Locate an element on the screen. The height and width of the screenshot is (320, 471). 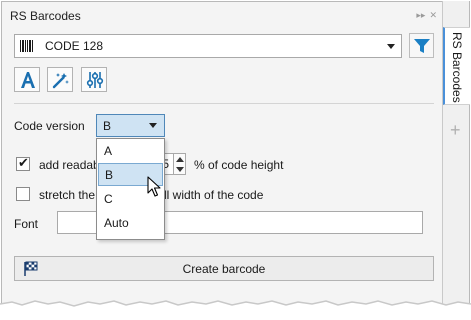
create-barcode-button: Create barcode is located at coordinates (224, 268).